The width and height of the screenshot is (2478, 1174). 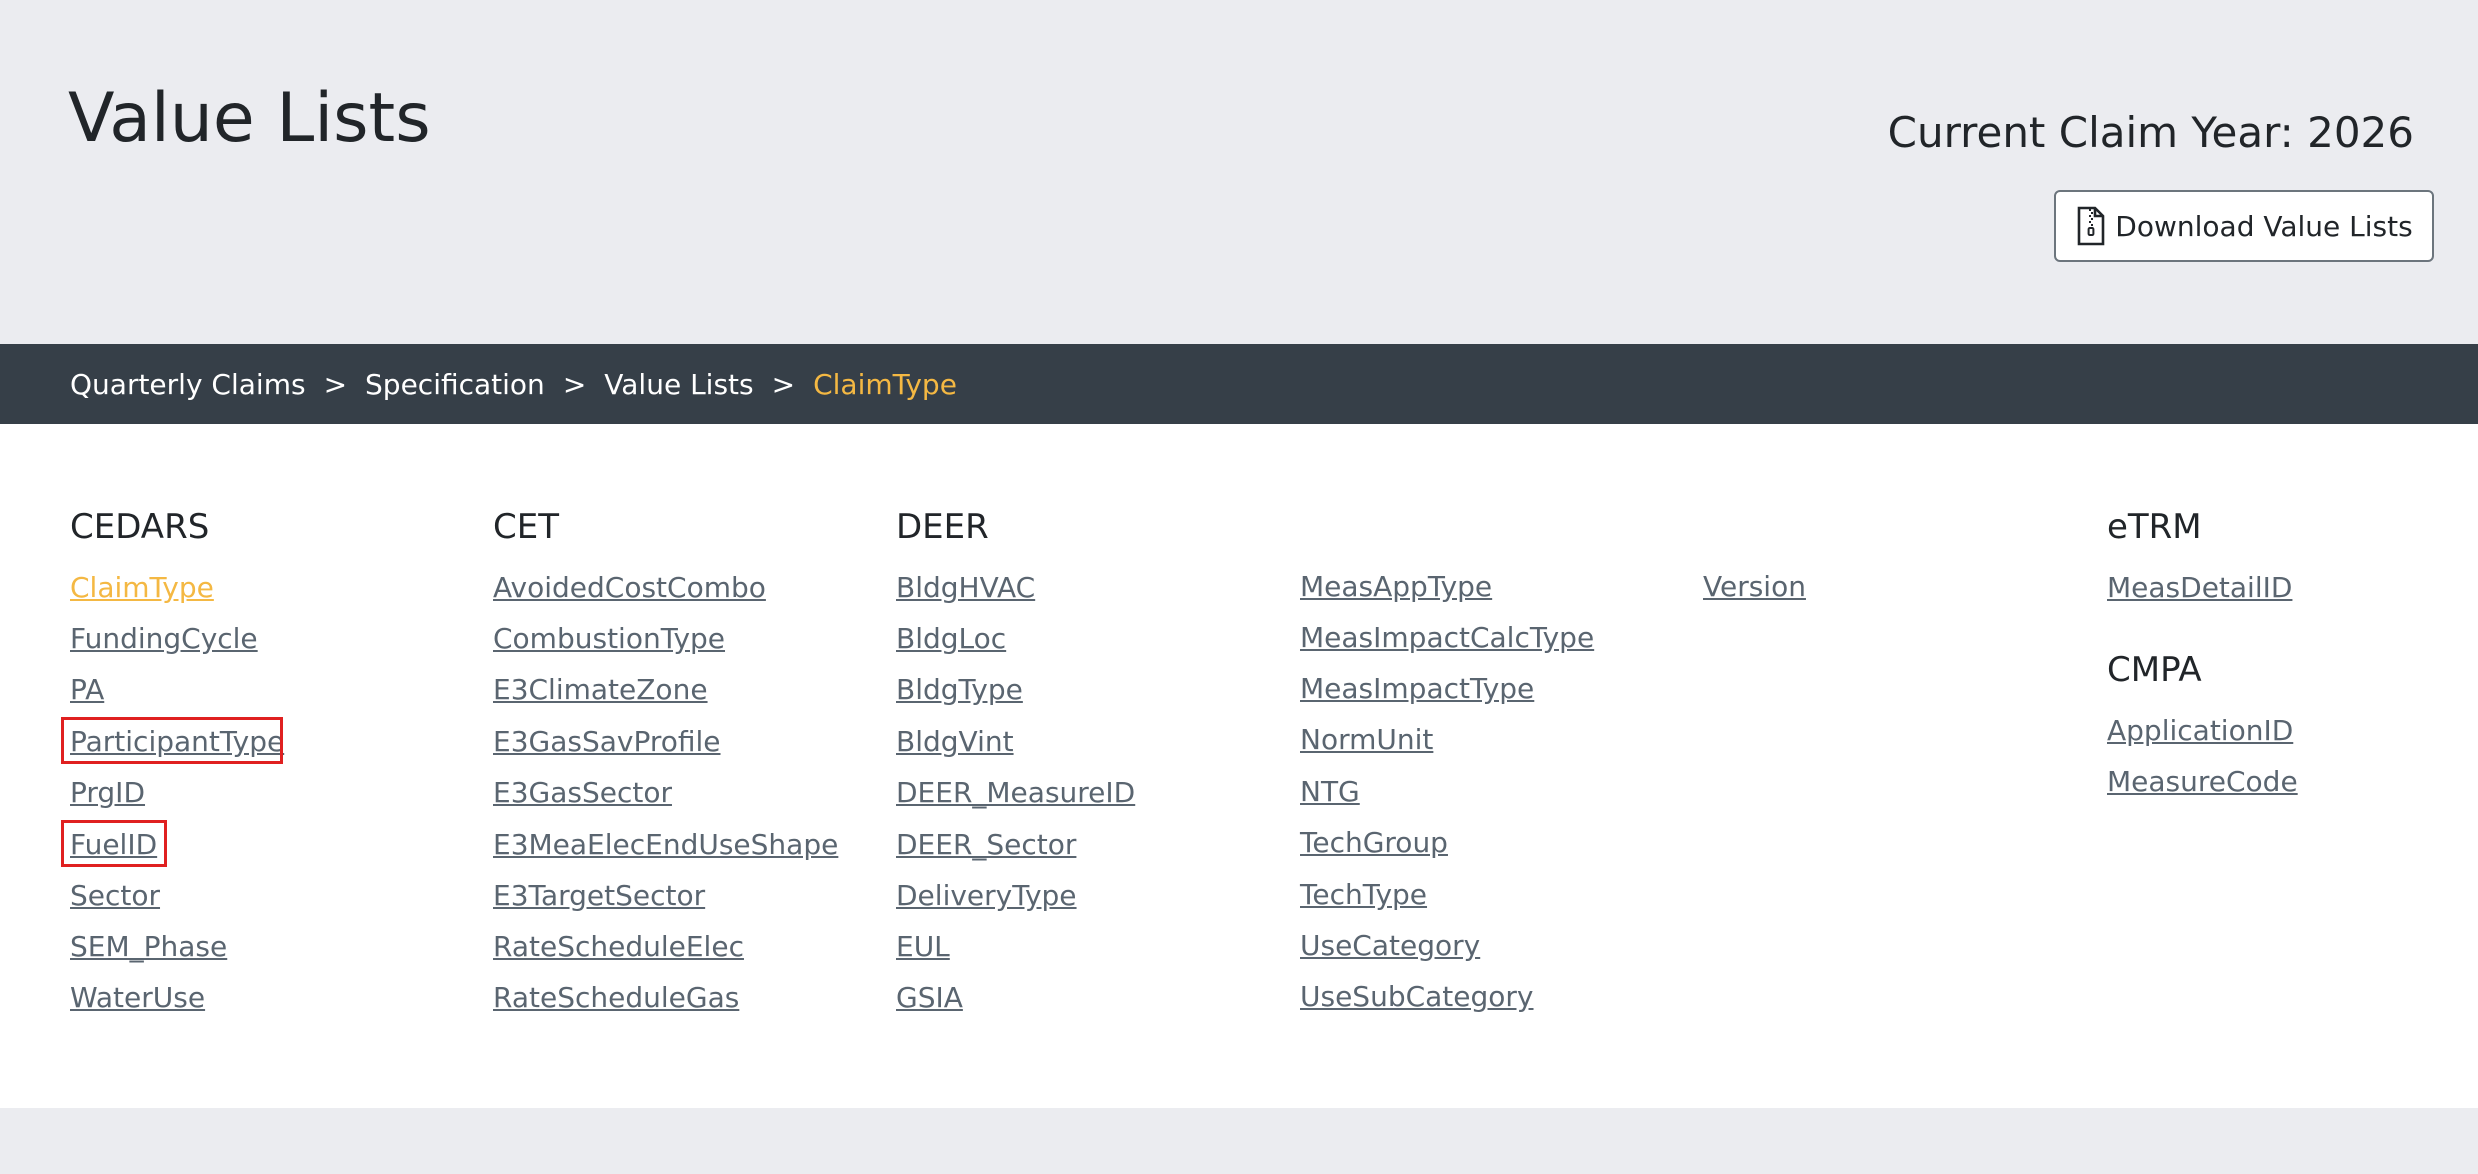 I want to click on link-e3gassavprofile: E3GasSavProfile, so click(x=607, y=742).